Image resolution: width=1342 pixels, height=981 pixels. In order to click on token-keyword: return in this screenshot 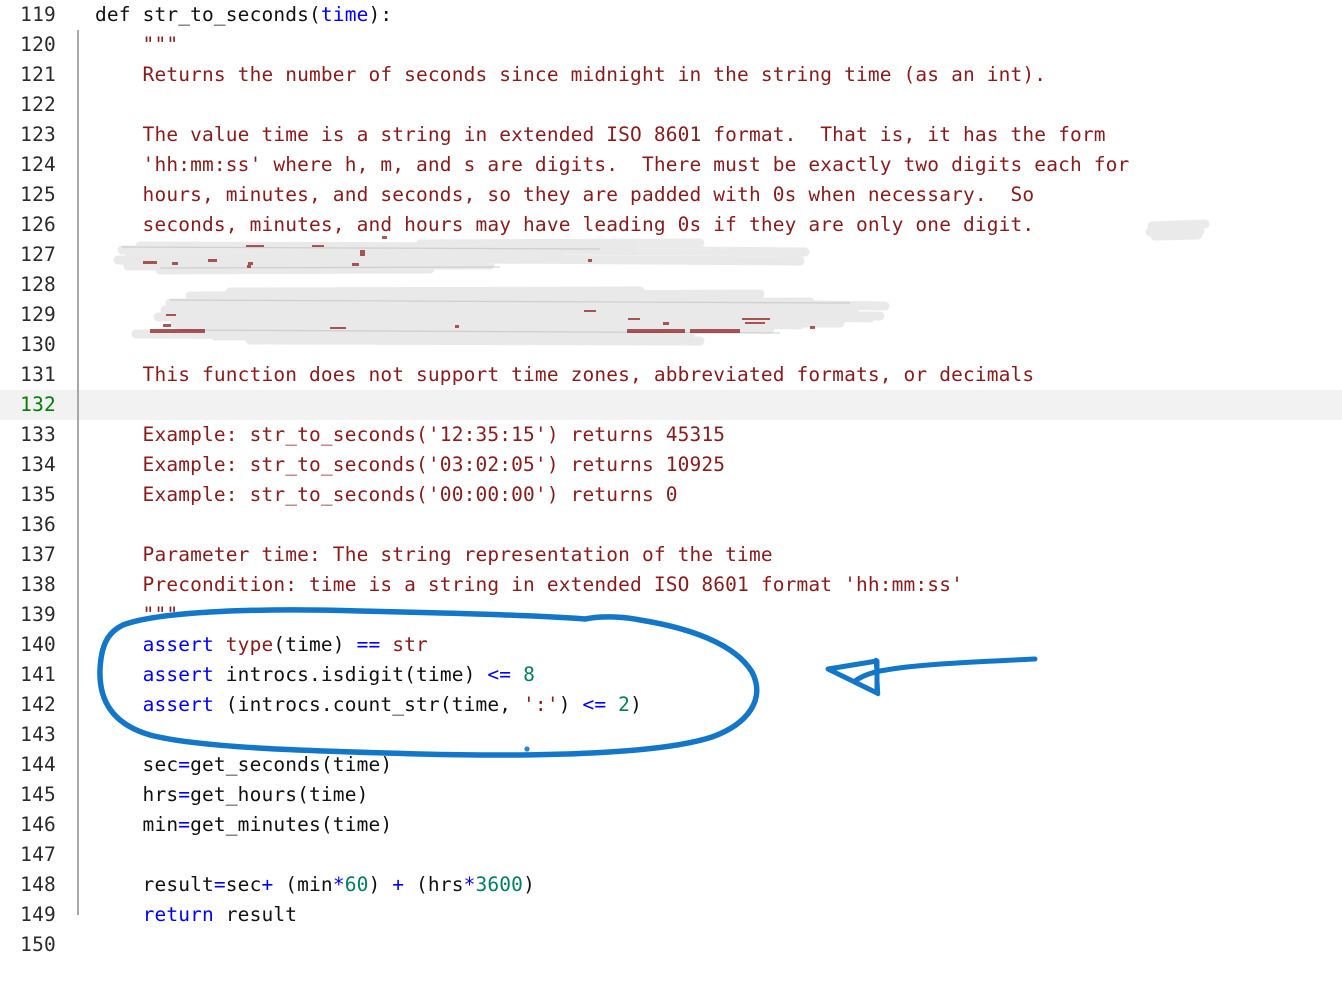, I will do `click(178, 914)`.